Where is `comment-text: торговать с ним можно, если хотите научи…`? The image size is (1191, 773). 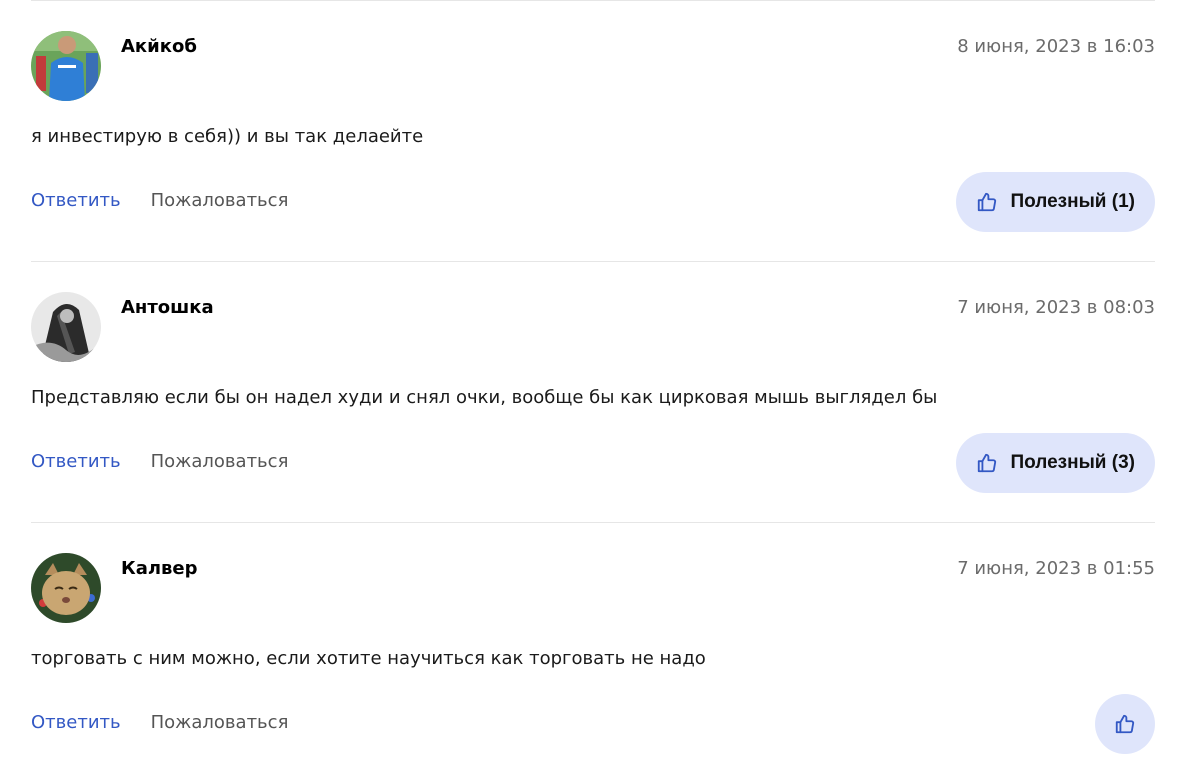
comment-text: торговать с ним можно, если хотите научи… is located at coordinates (368, 658).